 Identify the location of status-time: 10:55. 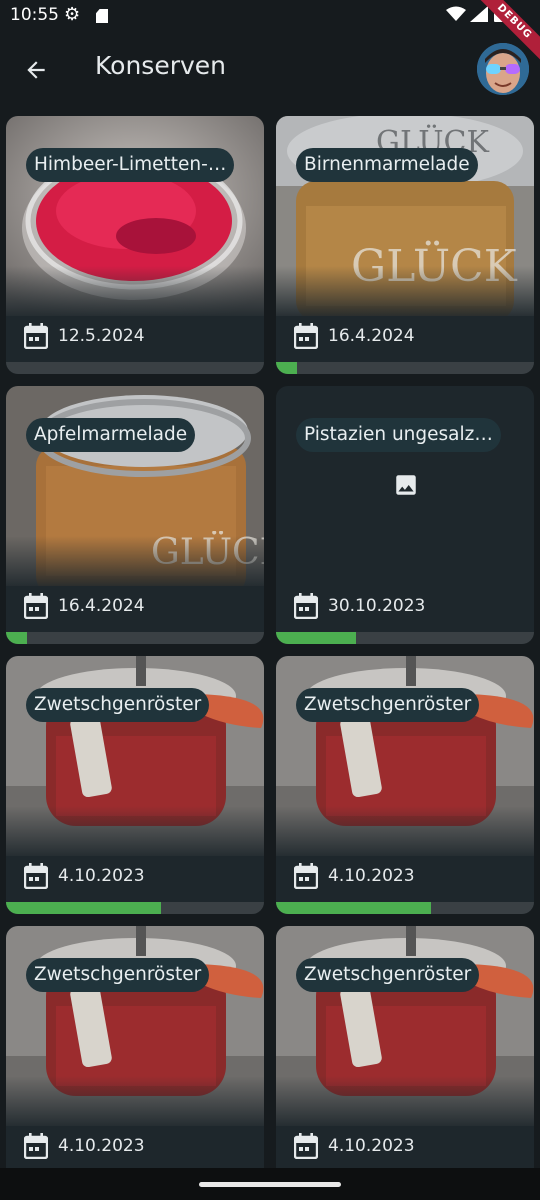
(34, 15).